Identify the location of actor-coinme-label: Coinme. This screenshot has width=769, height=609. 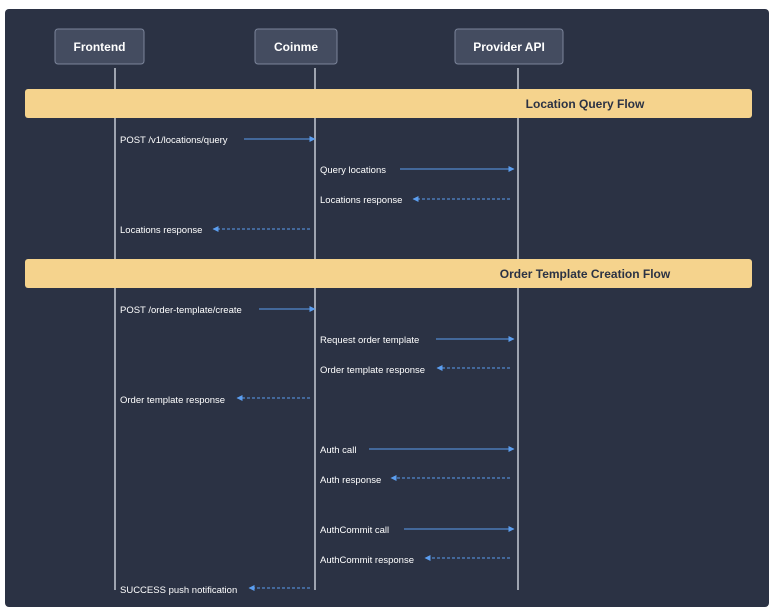
(296, 47).